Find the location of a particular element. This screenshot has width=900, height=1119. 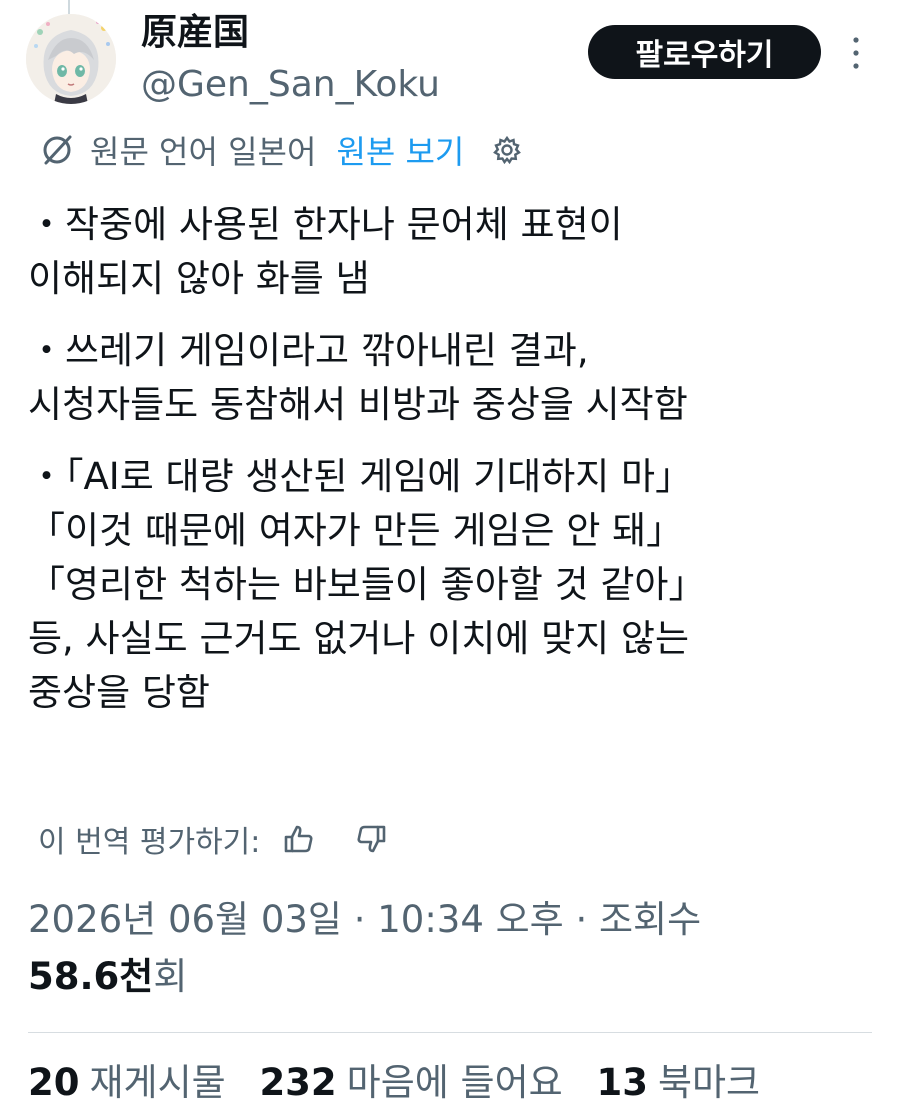

rate-translation: 이 번역 평가하기: is located at coordinates (213, 839).